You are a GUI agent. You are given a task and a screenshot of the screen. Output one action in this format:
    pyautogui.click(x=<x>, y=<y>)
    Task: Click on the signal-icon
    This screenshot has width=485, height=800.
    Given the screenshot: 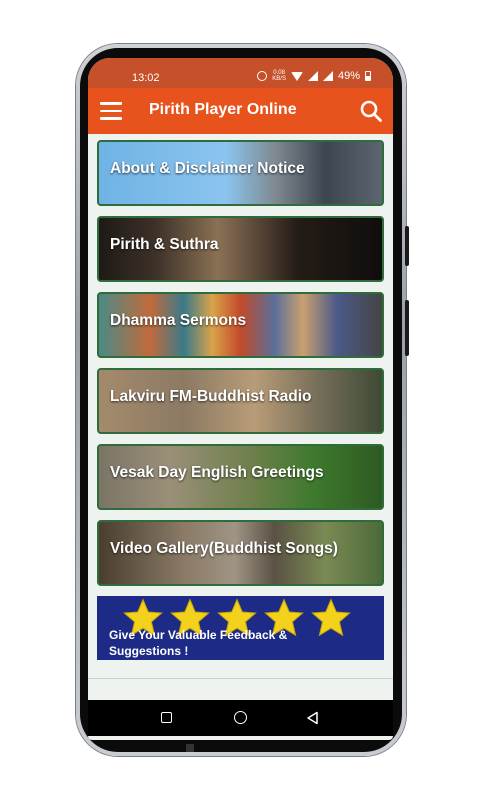 What is the action you would take?
    pyautogui.click(x=312, y=76)
    